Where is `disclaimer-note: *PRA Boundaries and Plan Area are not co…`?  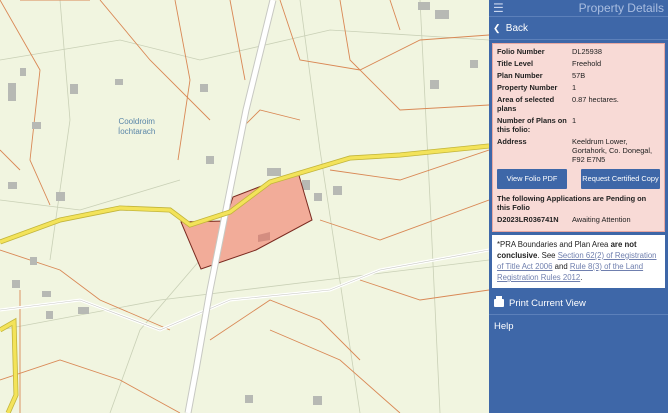
disclaimer-note: *PRA Boundaries and Plan Area are not co… is located at coordinates (578, 261).